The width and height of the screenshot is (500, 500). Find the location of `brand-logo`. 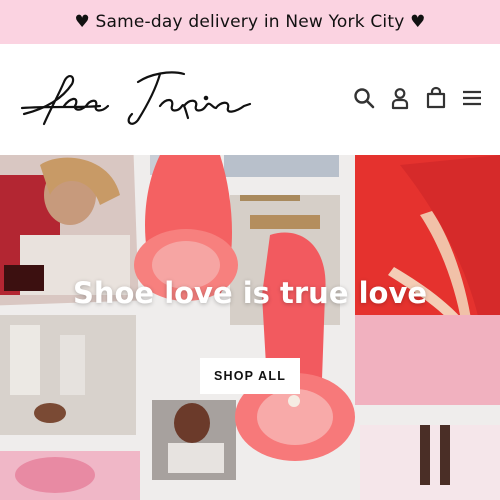

brand-logo is located at coordinates (136, 98).